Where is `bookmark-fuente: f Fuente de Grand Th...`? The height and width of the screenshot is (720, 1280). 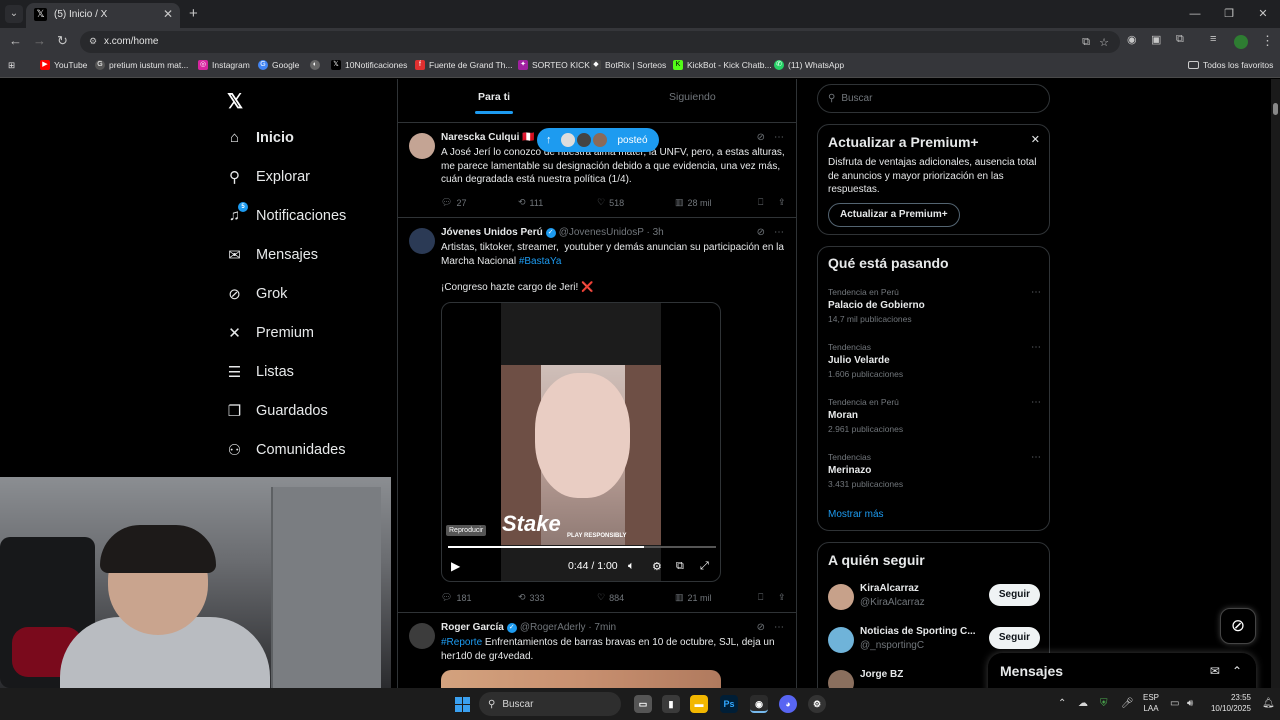
bookmark-fuente: f Fuente de Grand Th... is located at coordinates (463, 65).